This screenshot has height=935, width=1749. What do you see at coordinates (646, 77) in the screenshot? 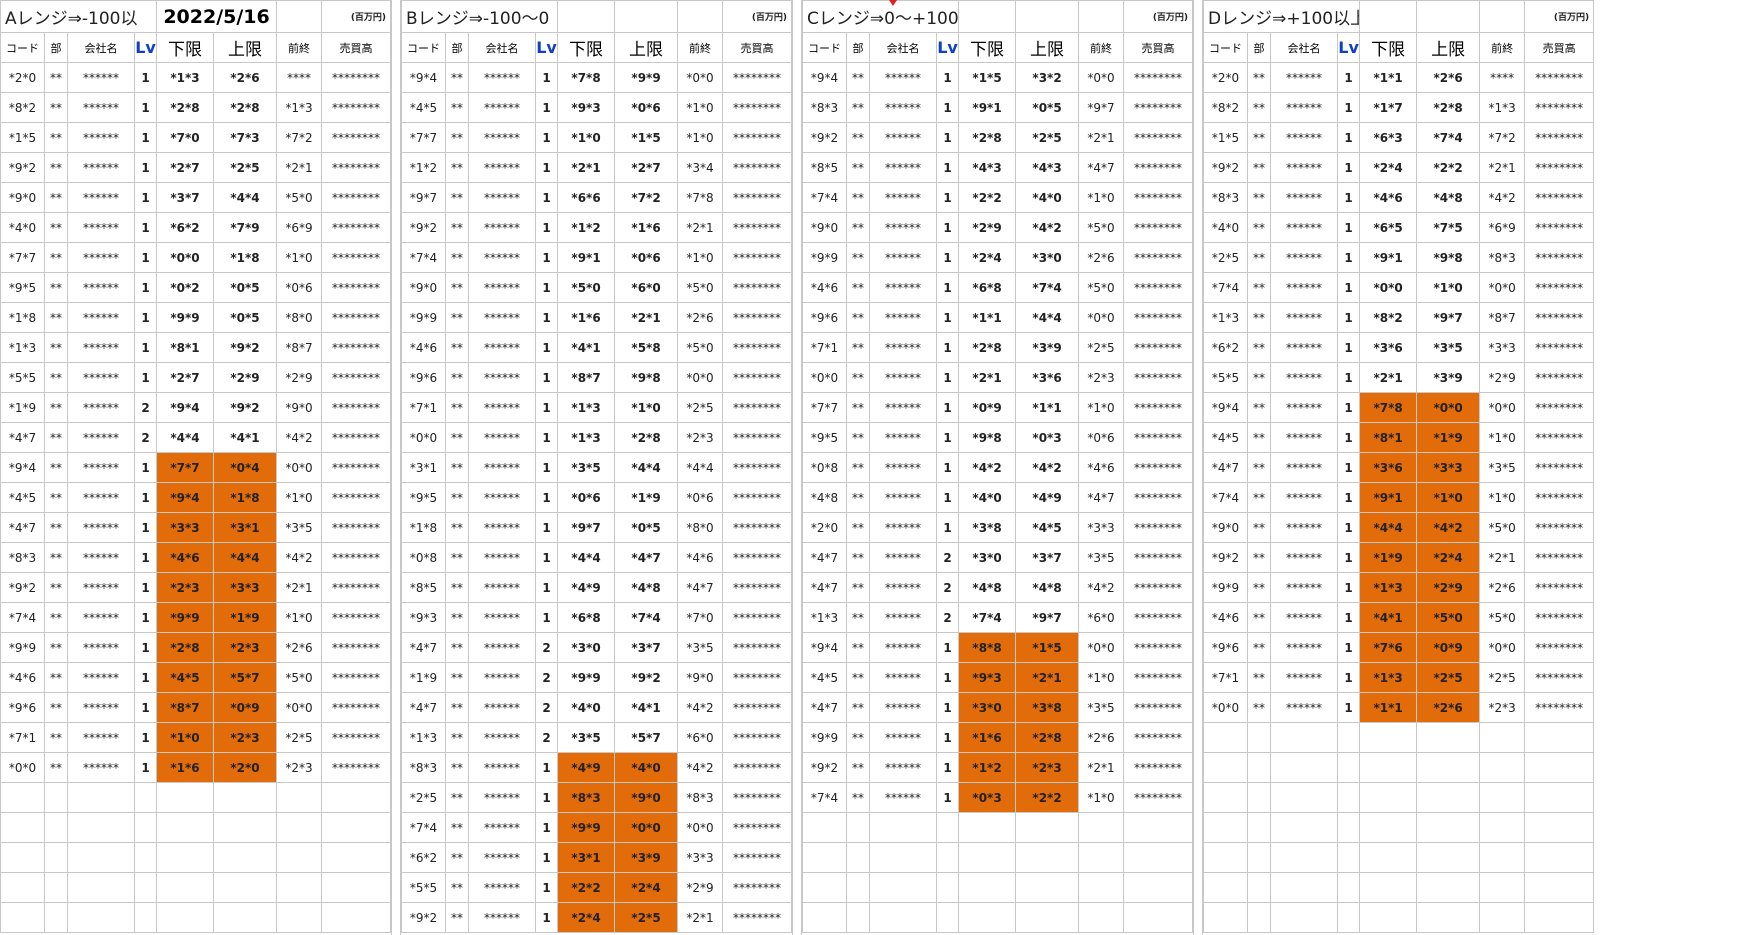
I see `cell-upper: *9*9` at bounding box center [646, 77].